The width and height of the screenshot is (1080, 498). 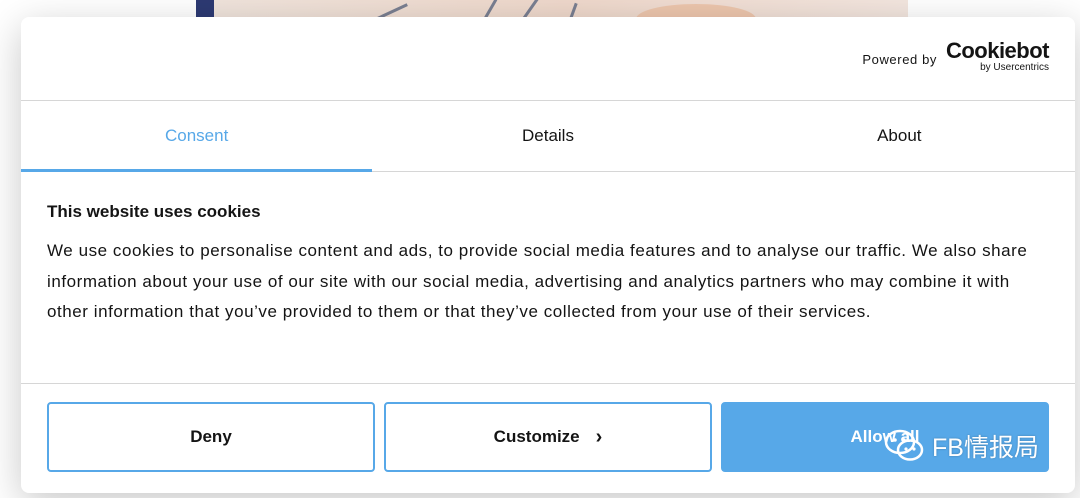 What do you see at coordinates (1014, 67) in the screenshot?
I see `logo-sub-text: by Usercentrics` at bounding box center [1014, 67].